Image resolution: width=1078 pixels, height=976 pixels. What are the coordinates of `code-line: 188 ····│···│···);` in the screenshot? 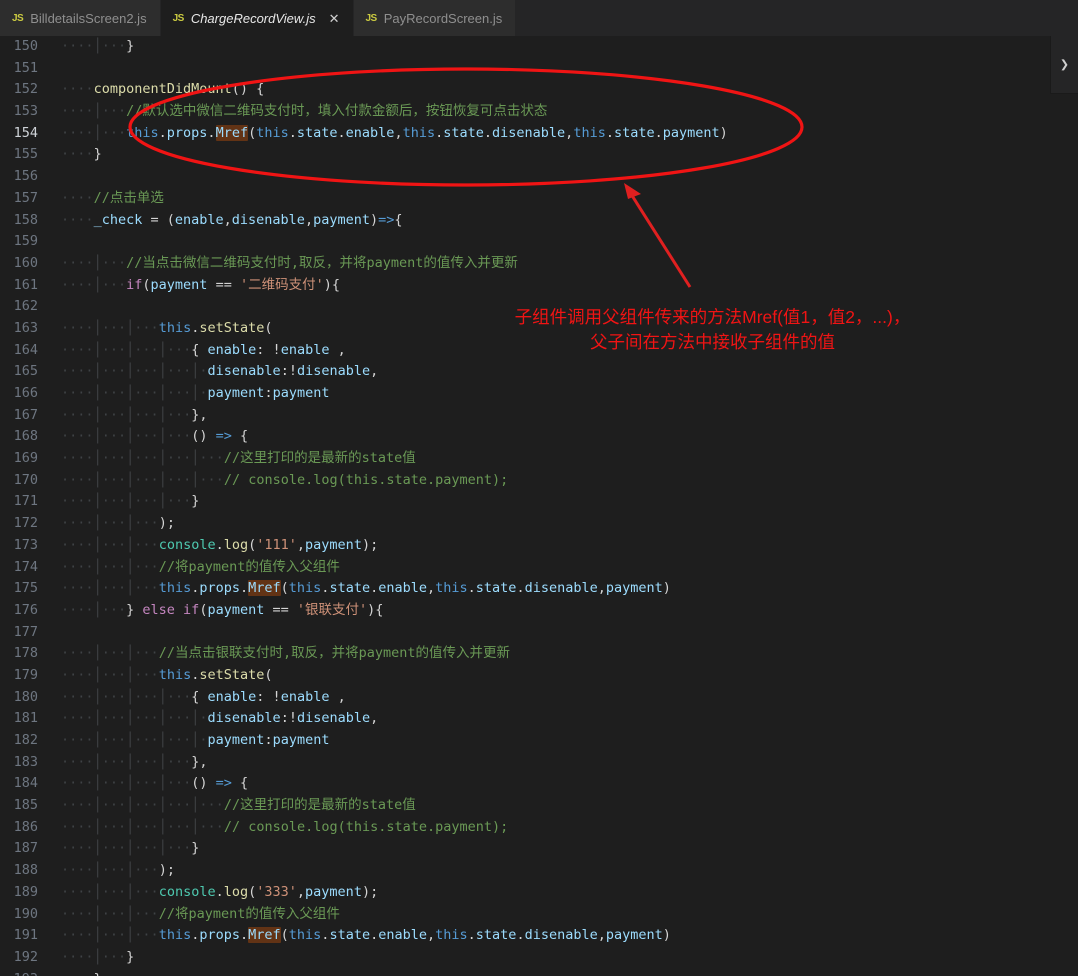 It's located at (539, 871).